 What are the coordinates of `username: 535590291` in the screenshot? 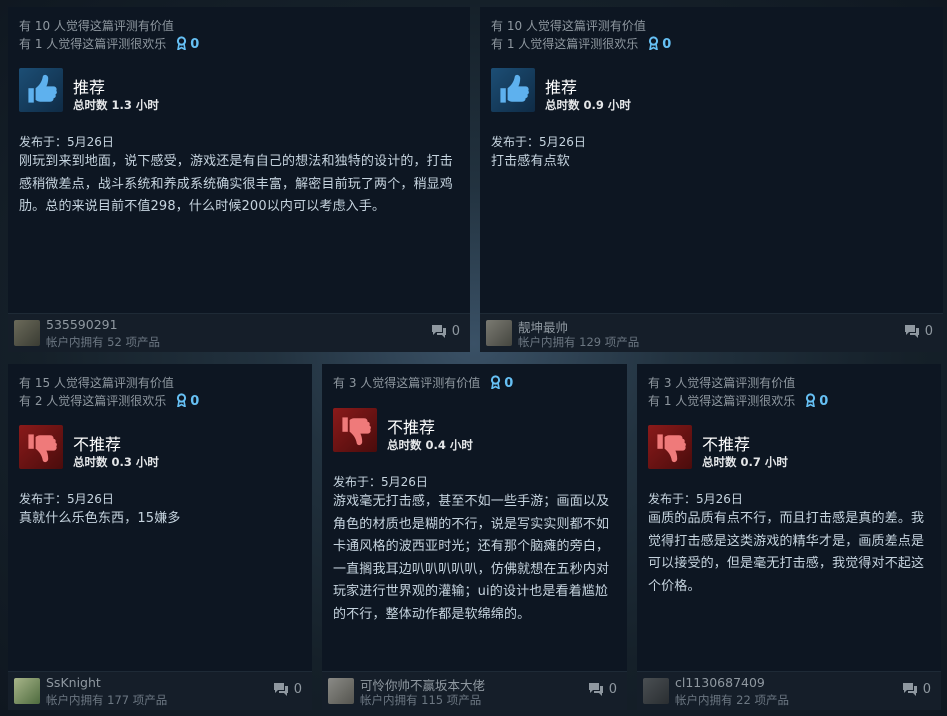 It's located at (82, 324).